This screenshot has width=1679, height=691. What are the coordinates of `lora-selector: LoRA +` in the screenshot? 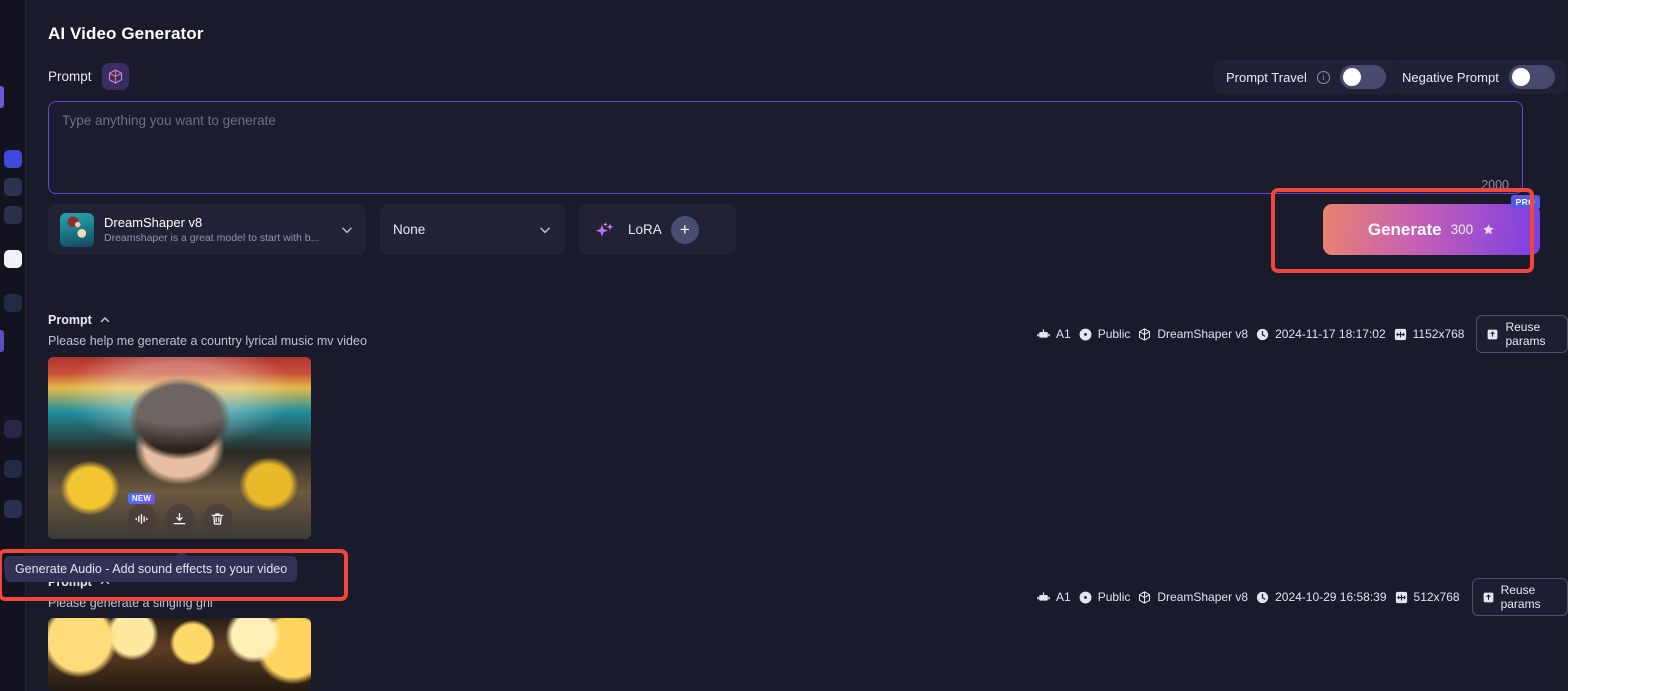 It's located at (657, 229).